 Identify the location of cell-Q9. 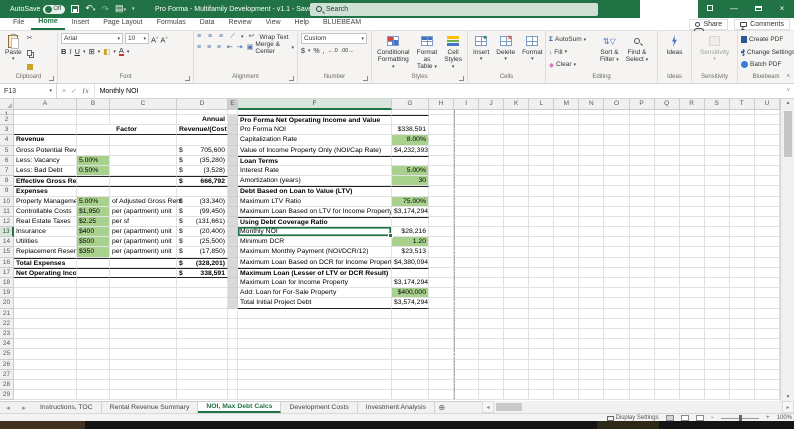
(667, 191).